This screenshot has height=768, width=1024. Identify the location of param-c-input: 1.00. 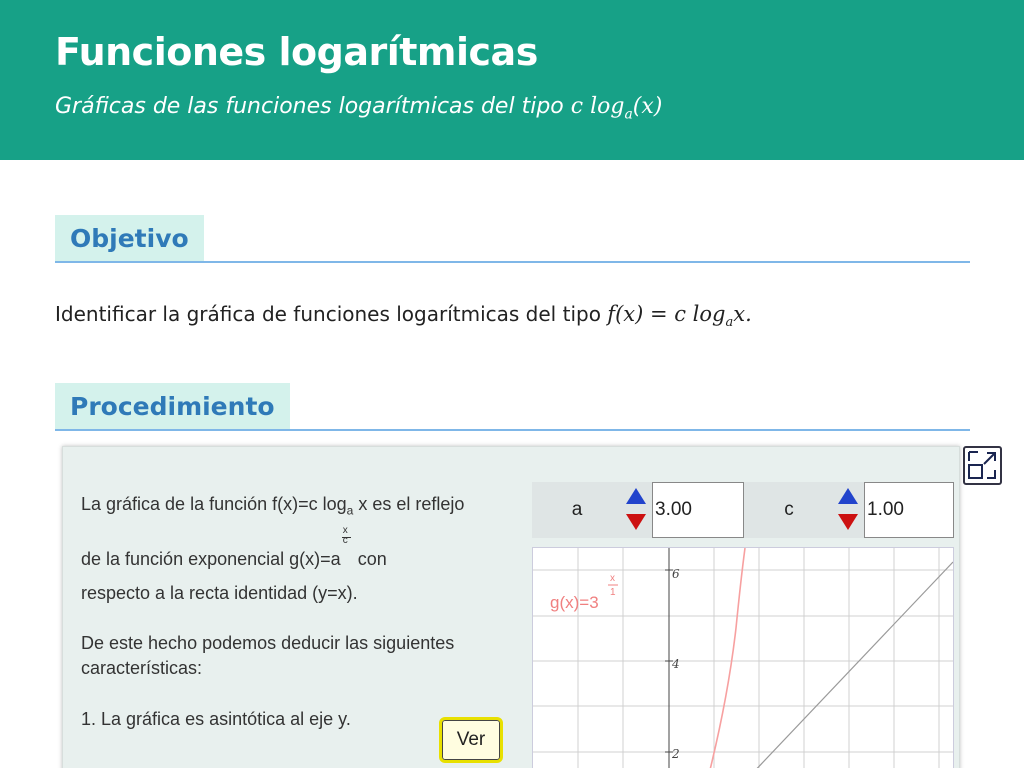
(909, 510).